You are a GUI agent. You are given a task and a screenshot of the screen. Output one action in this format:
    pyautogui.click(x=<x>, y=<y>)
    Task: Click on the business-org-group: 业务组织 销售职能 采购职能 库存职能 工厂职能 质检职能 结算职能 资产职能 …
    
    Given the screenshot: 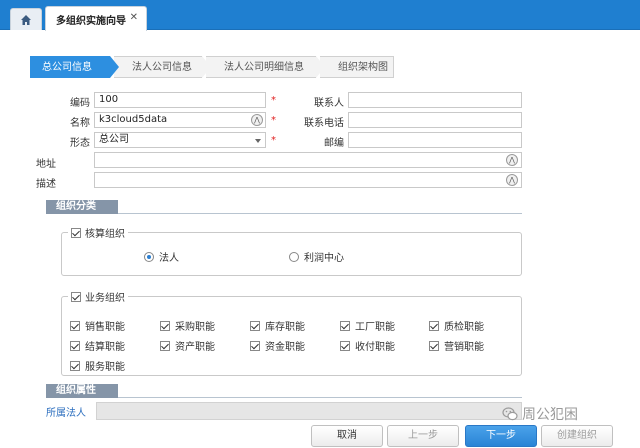 What is the action you would take?
    pyautogui.click(x=291, y=332)
    